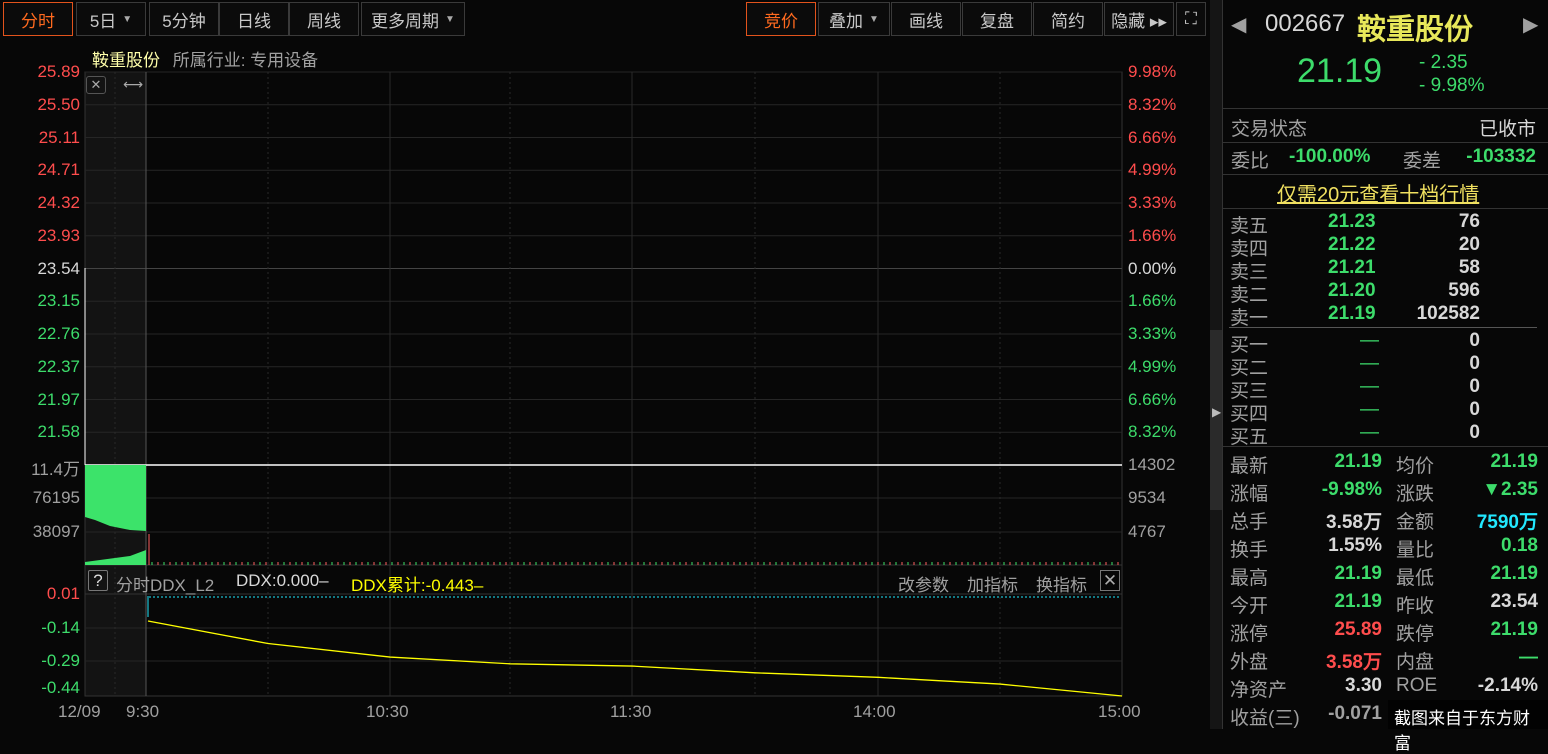  I want to click on ask-row: 卖二 21.20 596, so click(1355, 293).